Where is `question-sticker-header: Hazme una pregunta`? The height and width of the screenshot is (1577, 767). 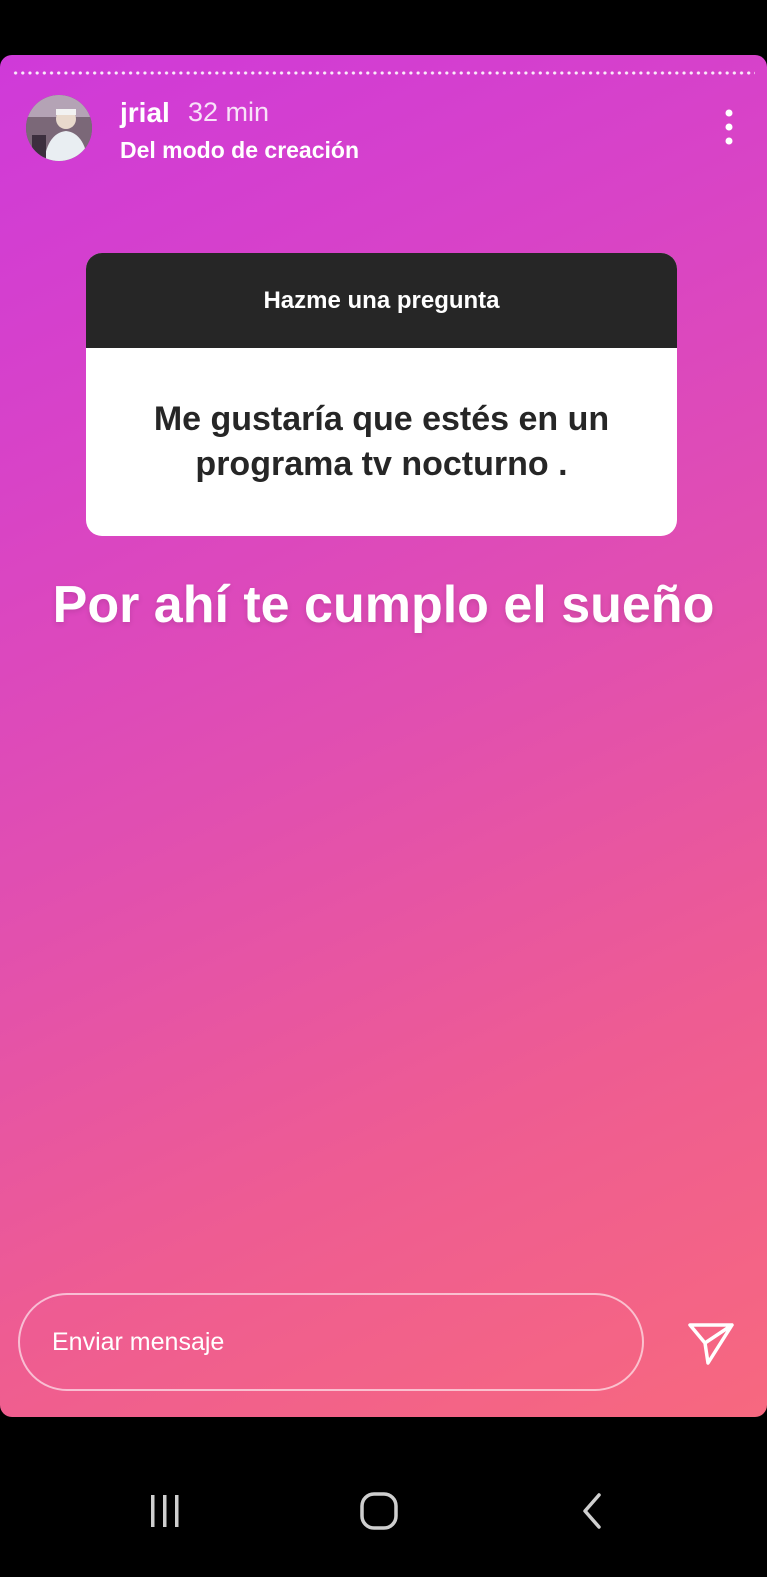
question-sticker-header: Hazme una pregunta is located at coordinates (381, 300).